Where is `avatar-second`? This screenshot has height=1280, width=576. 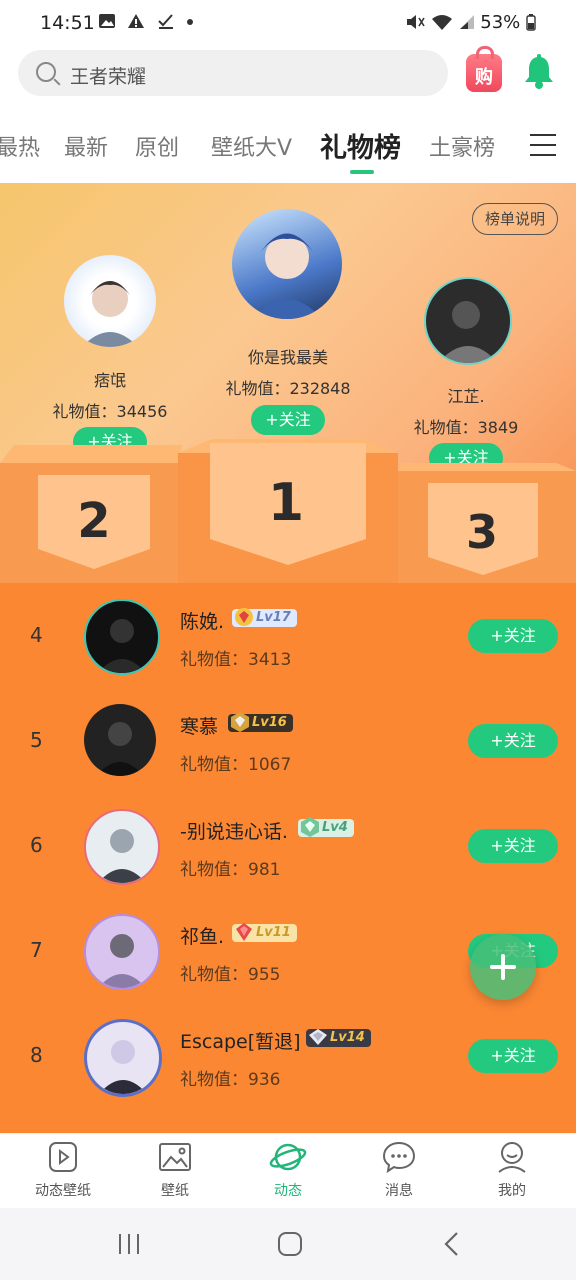 avatar-second is located at coordinates (110, 301).